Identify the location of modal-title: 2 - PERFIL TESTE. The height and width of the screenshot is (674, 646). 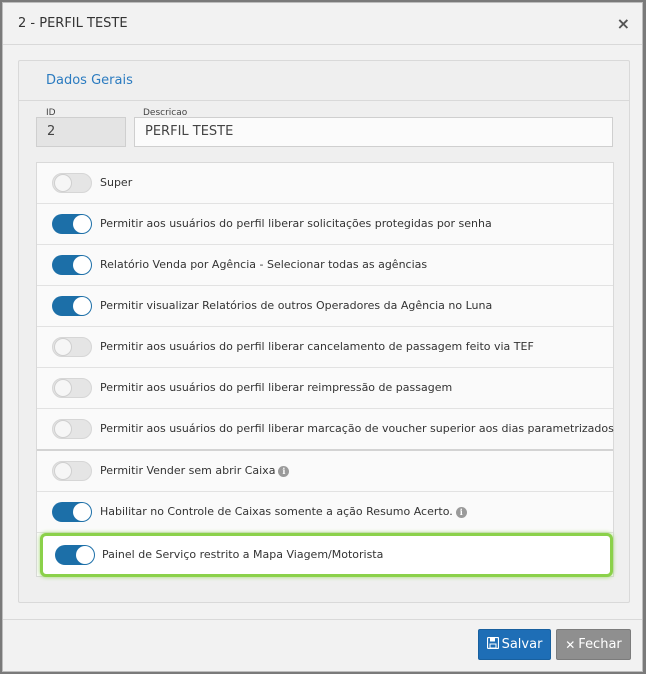
(73, 23).